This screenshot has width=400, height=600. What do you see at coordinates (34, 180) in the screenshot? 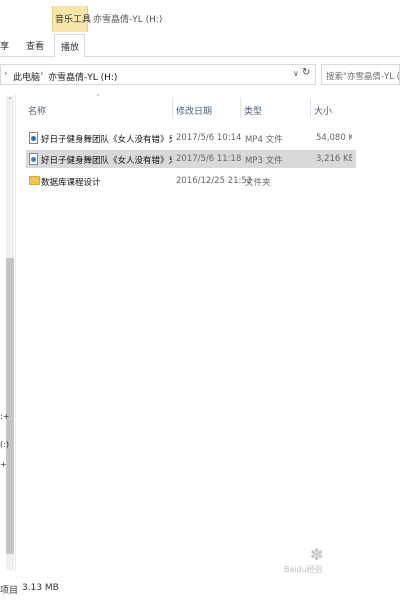
I see `folder-icon` at bounding box center [34, 180].